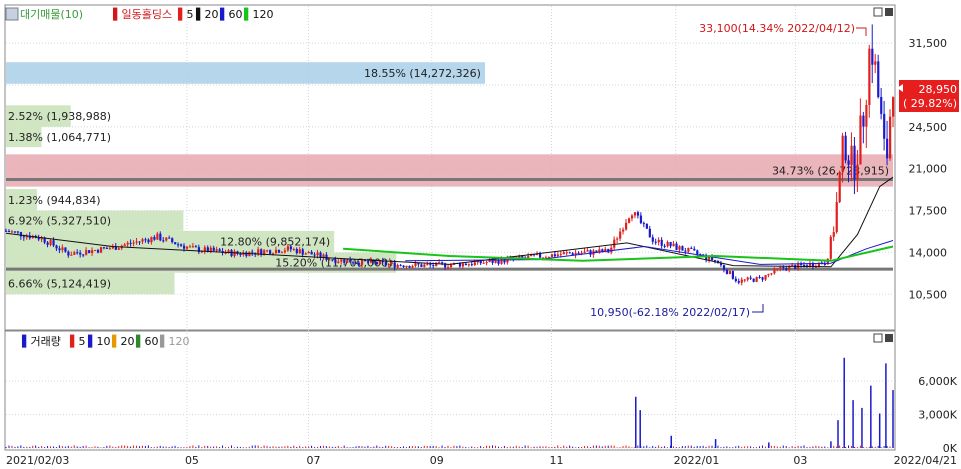  I want to click on volume-legend-ma5: ▌5, so click(77, 341).